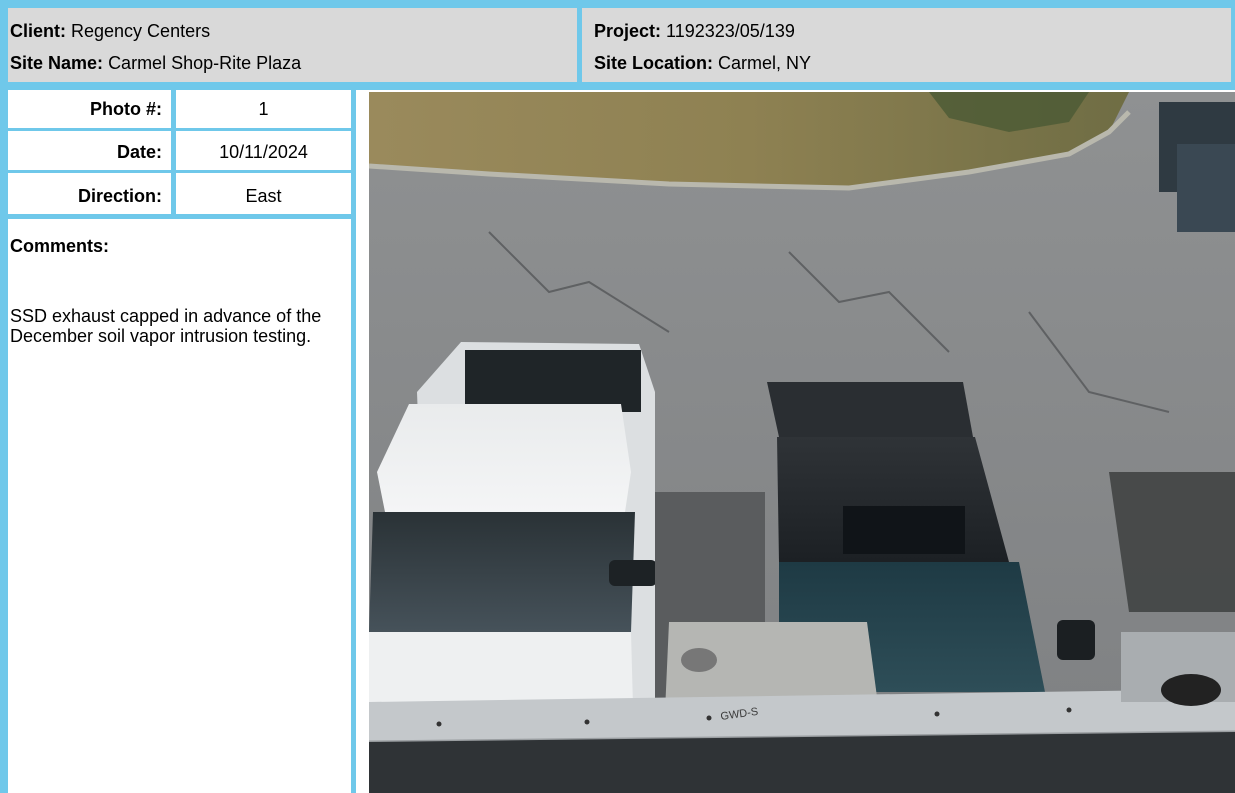  I want to click on border-top, so click(617, 4).